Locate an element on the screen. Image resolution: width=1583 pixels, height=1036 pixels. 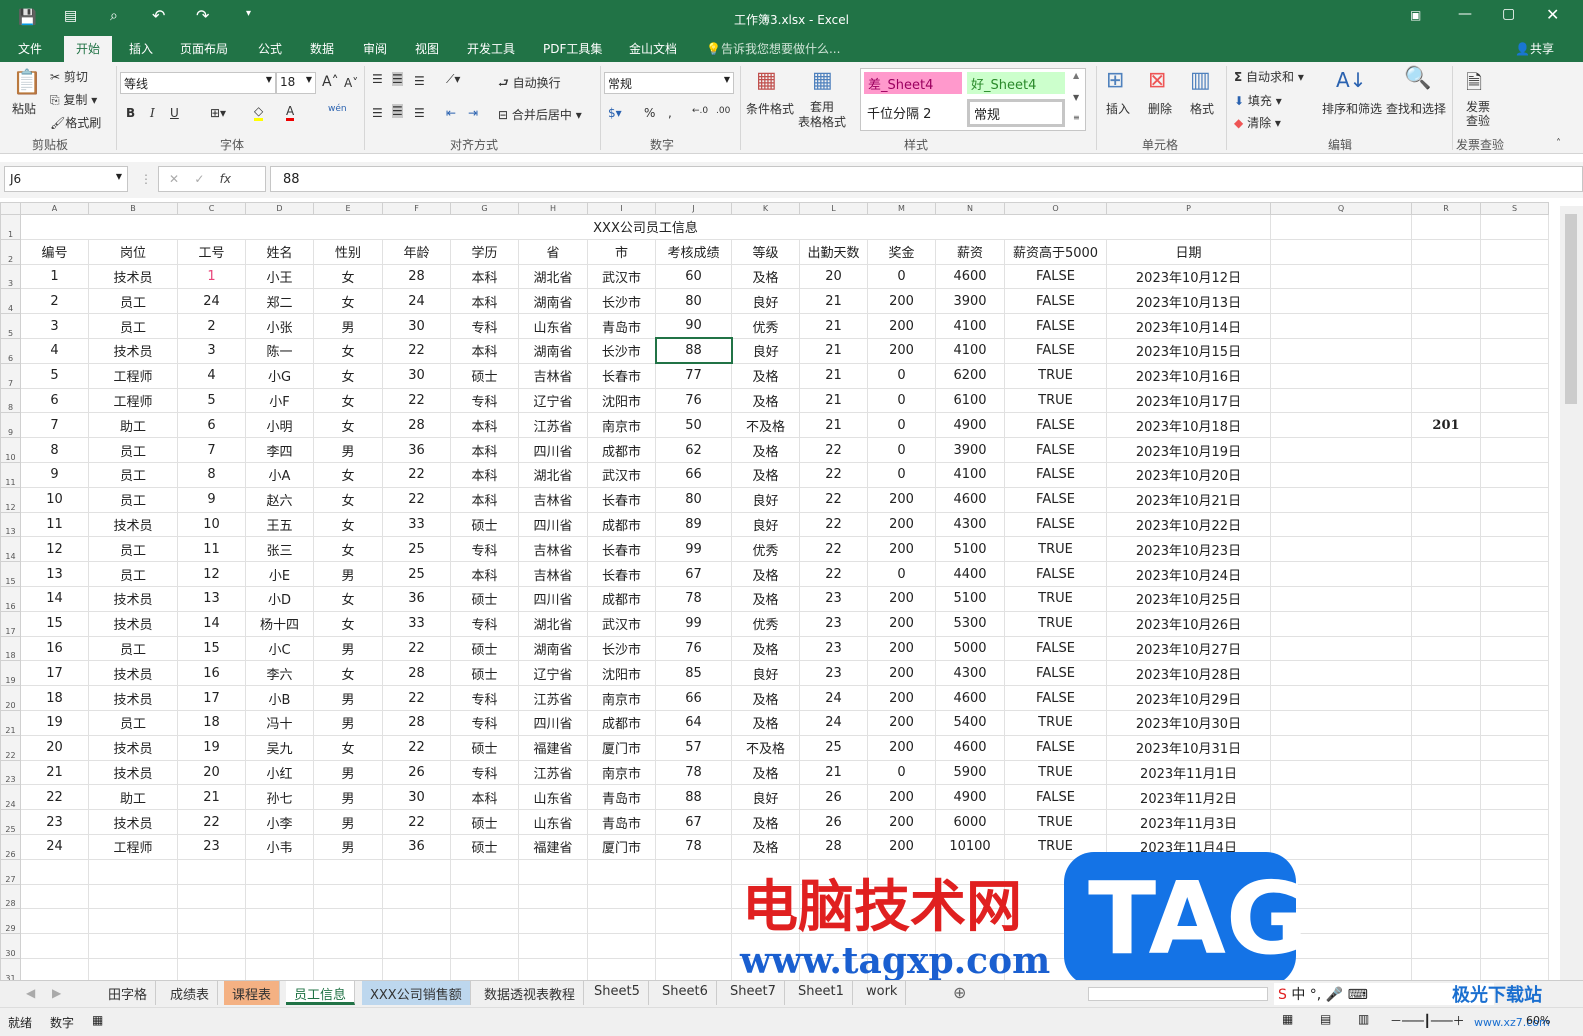
currency-icon: $▾ is located at coordinates (615, 113).